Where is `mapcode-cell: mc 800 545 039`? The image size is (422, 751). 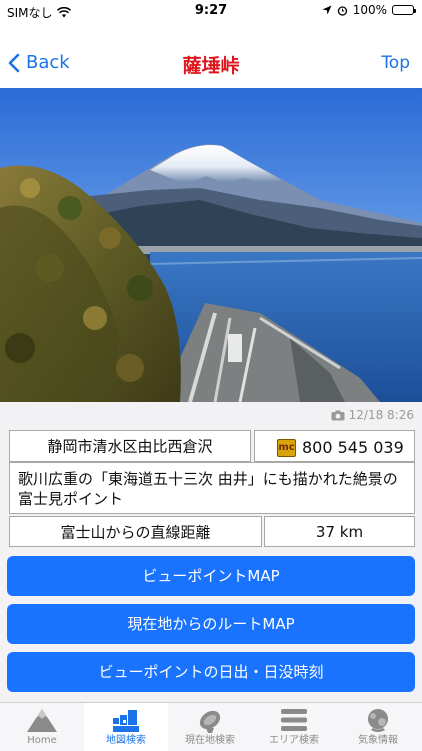 mapcode-cell: mc 800 545 039 is located at coordinates (334, 446).